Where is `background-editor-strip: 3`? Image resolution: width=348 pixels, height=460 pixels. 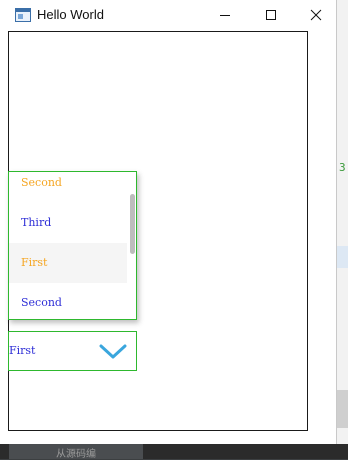
background-editor-strip: 3 is located at coordinates (342, 229).